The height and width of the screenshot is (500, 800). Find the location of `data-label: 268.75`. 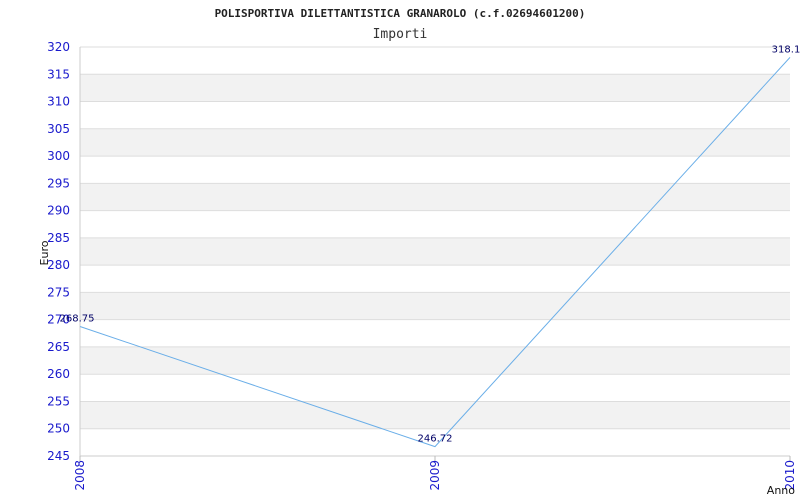

data-label: 268.75 is located at coordinates (77, 318).